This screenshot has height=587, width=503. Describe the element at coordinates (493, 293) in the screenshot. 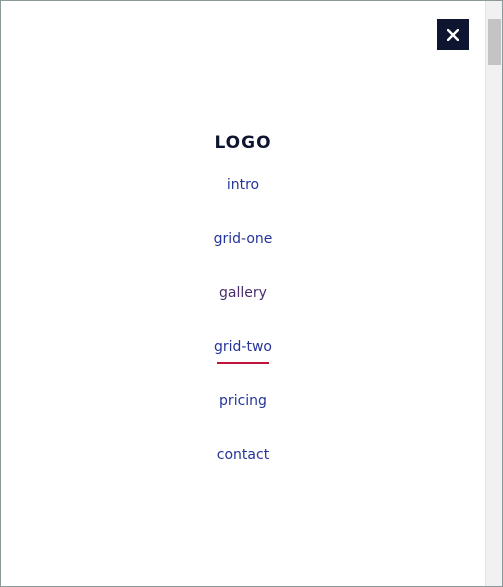

I see `vertical-scrollbar` at that location.